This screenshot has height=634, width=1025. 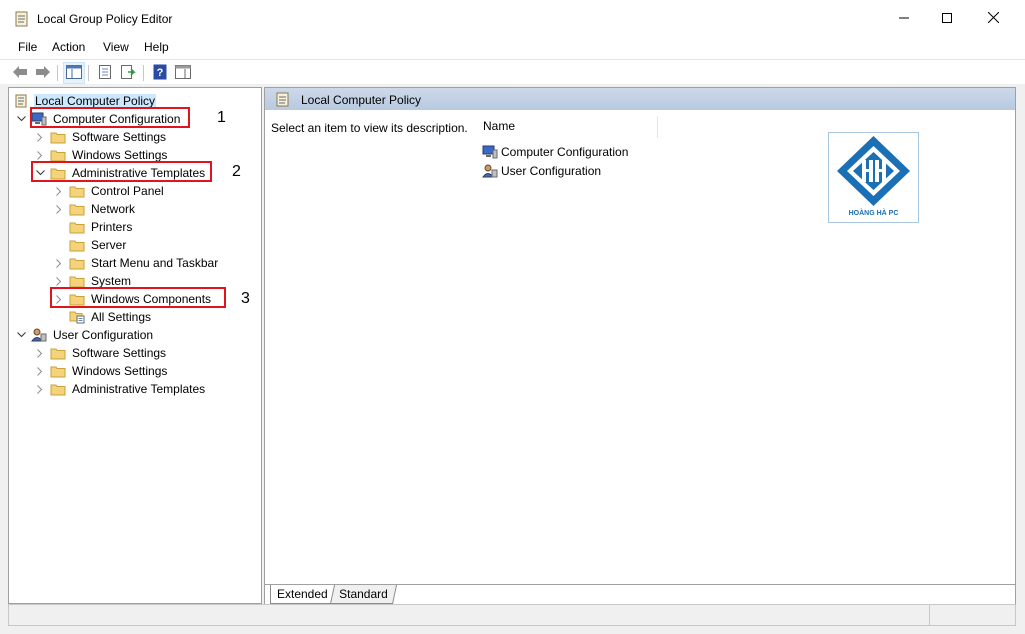 I want to click on tab-label: Standard, so click(x=363, y=594).